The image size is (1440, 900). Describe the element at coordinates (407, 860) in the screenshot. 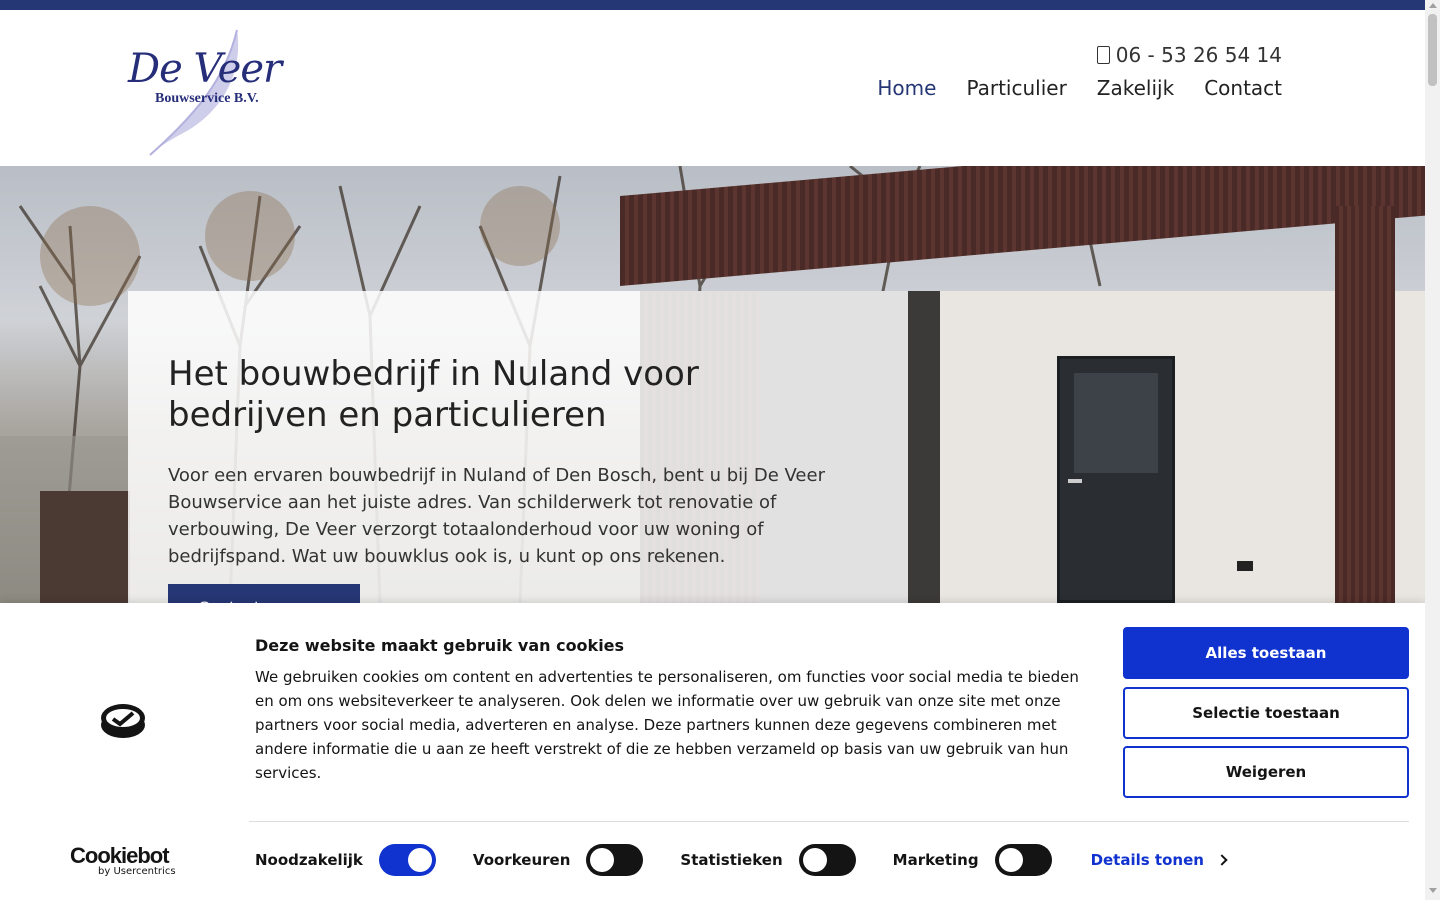

I see `toggle-necessary` at that location.